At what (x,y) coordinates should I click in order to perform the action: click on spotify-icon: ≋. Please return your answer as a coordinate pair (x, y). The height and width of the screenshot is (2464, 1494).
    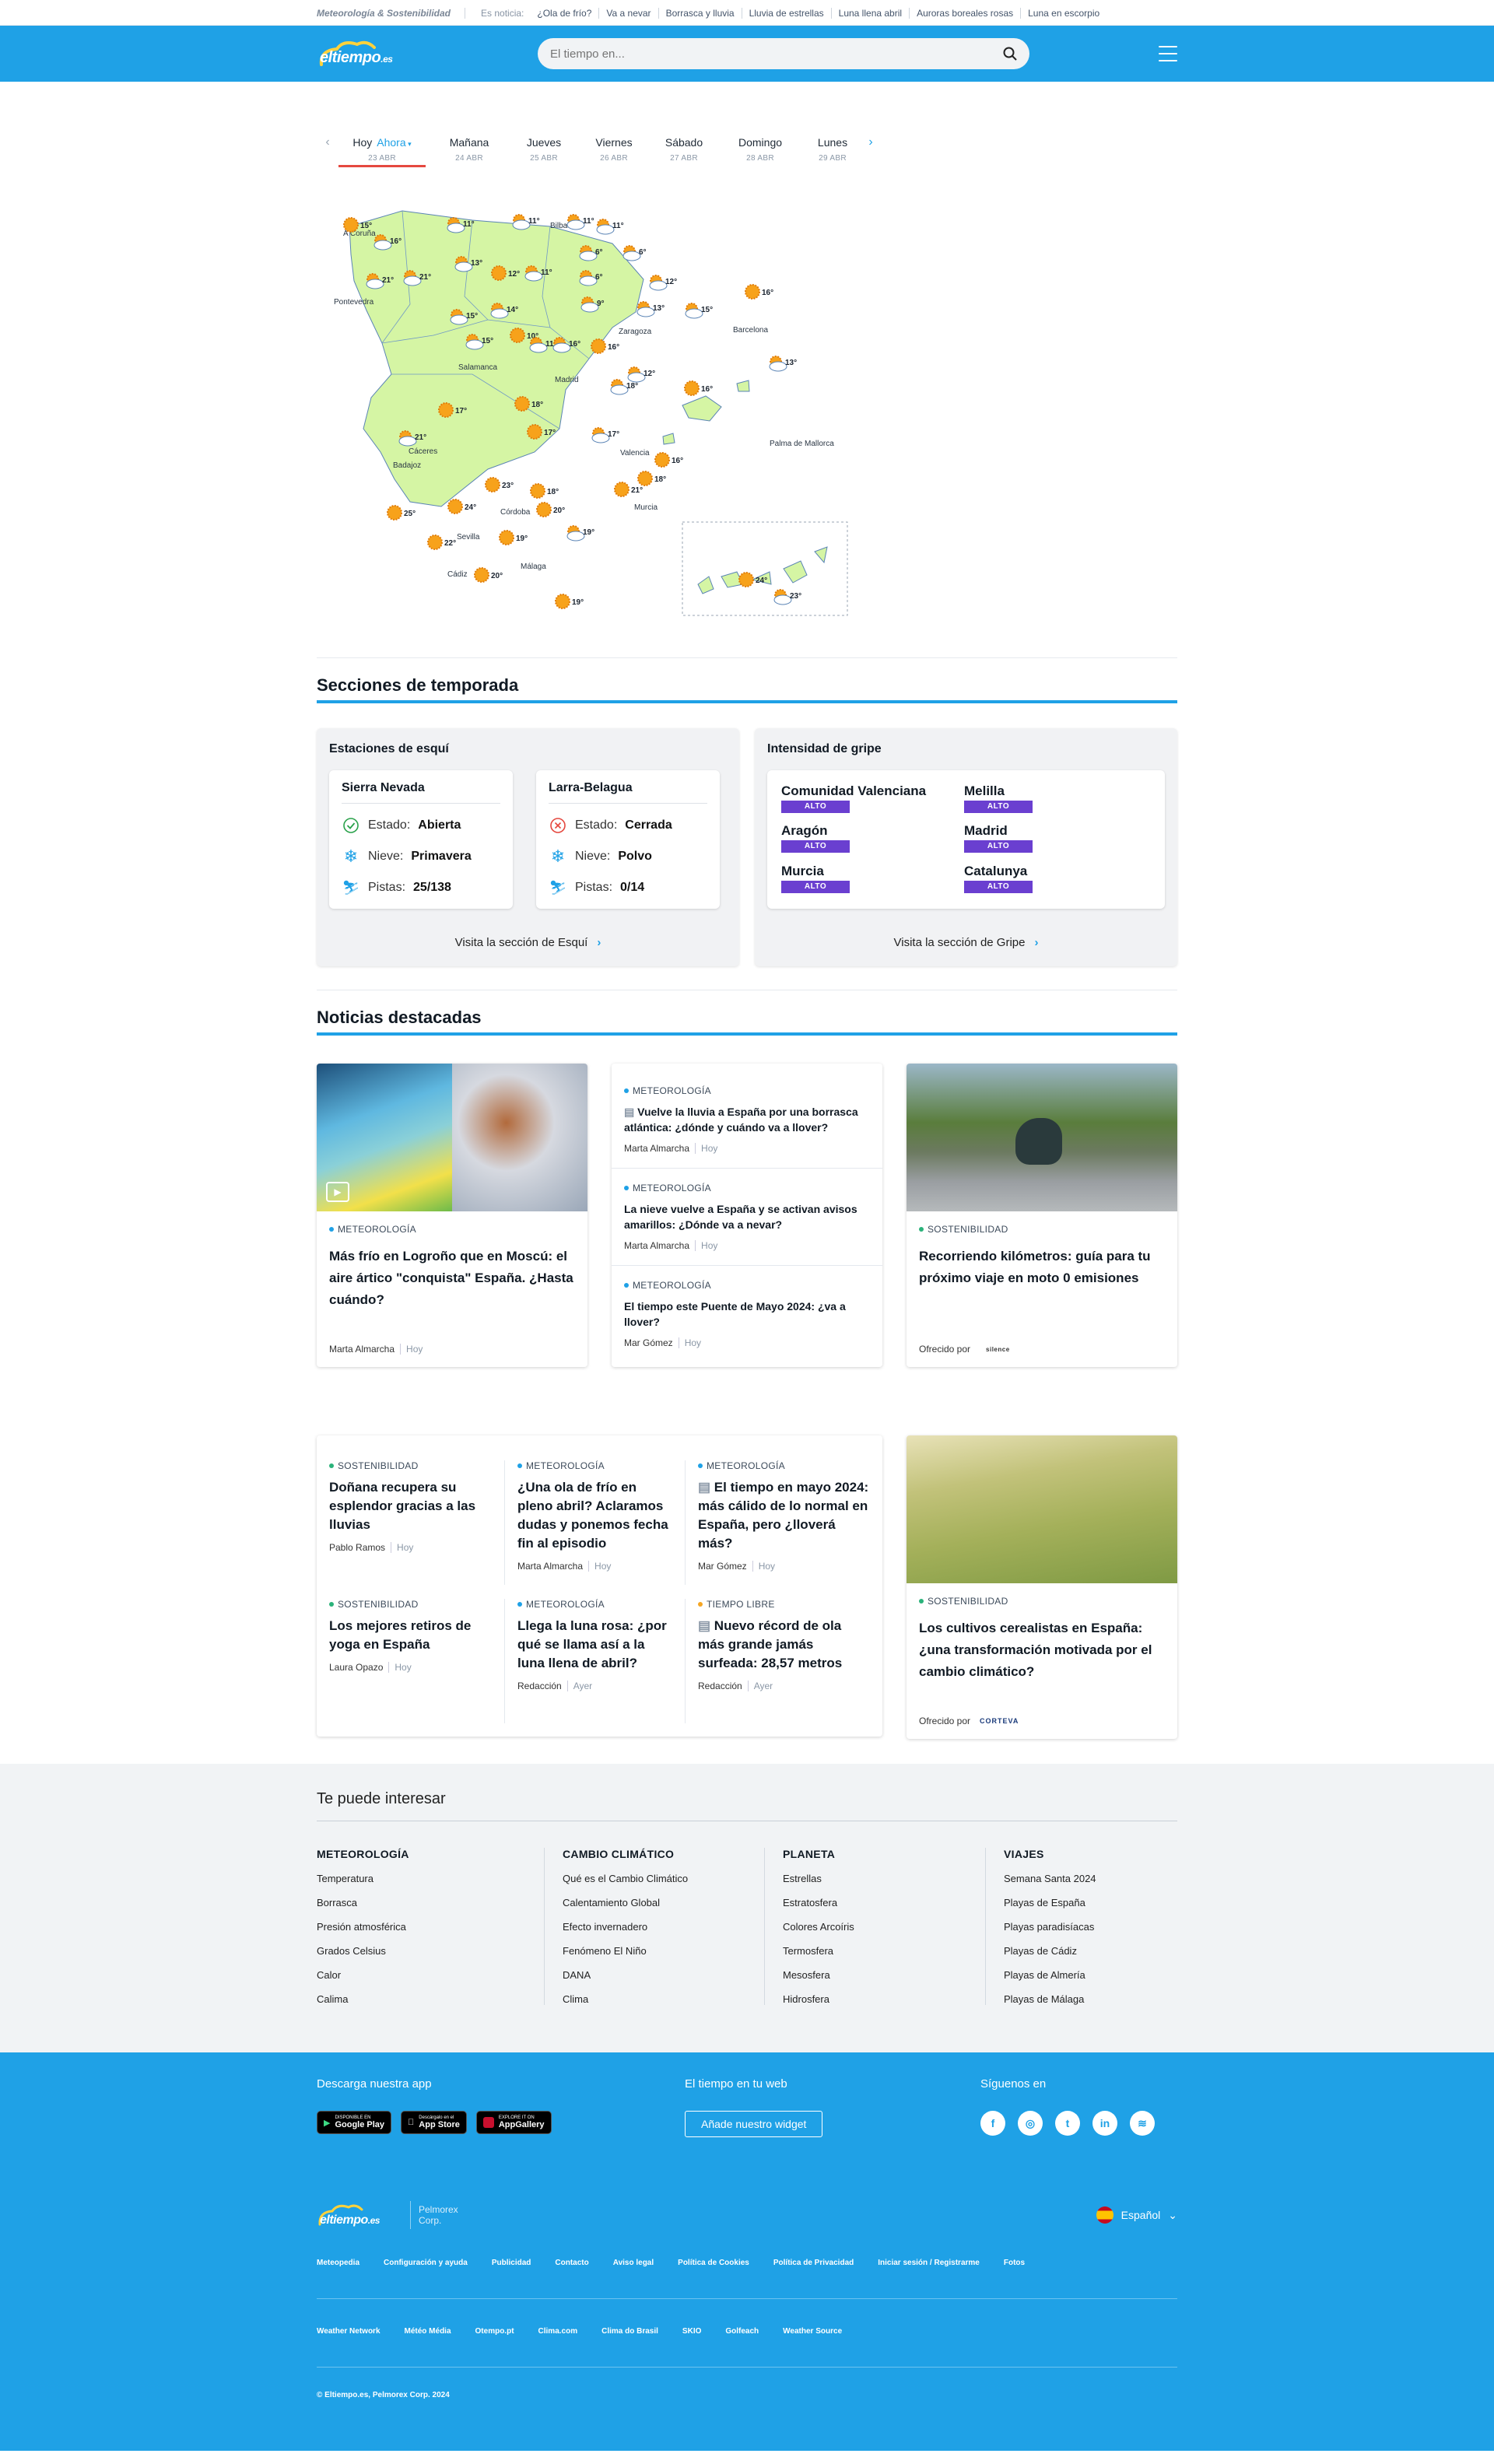
    Looking at the image, I should click on (1142, 2123).